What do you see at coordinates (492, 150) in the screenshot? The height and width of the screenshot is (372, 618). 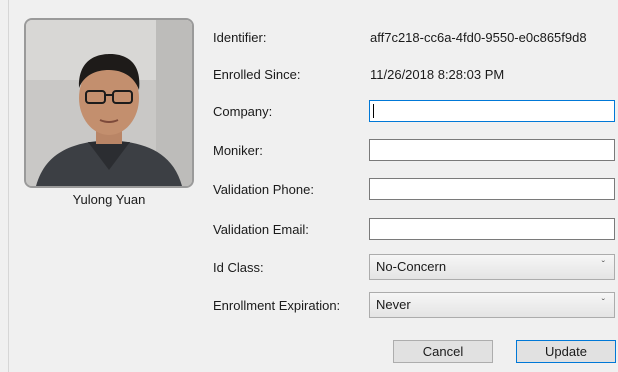 I see `moniker-field` at bounding box center [492, 150].